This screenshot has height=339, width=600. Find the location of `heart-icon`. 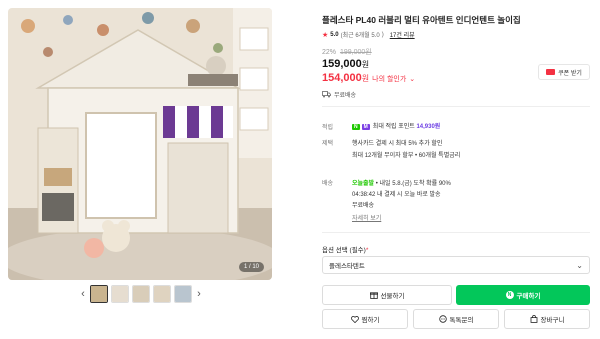

heart-icon is located at coordinates (354, 319).